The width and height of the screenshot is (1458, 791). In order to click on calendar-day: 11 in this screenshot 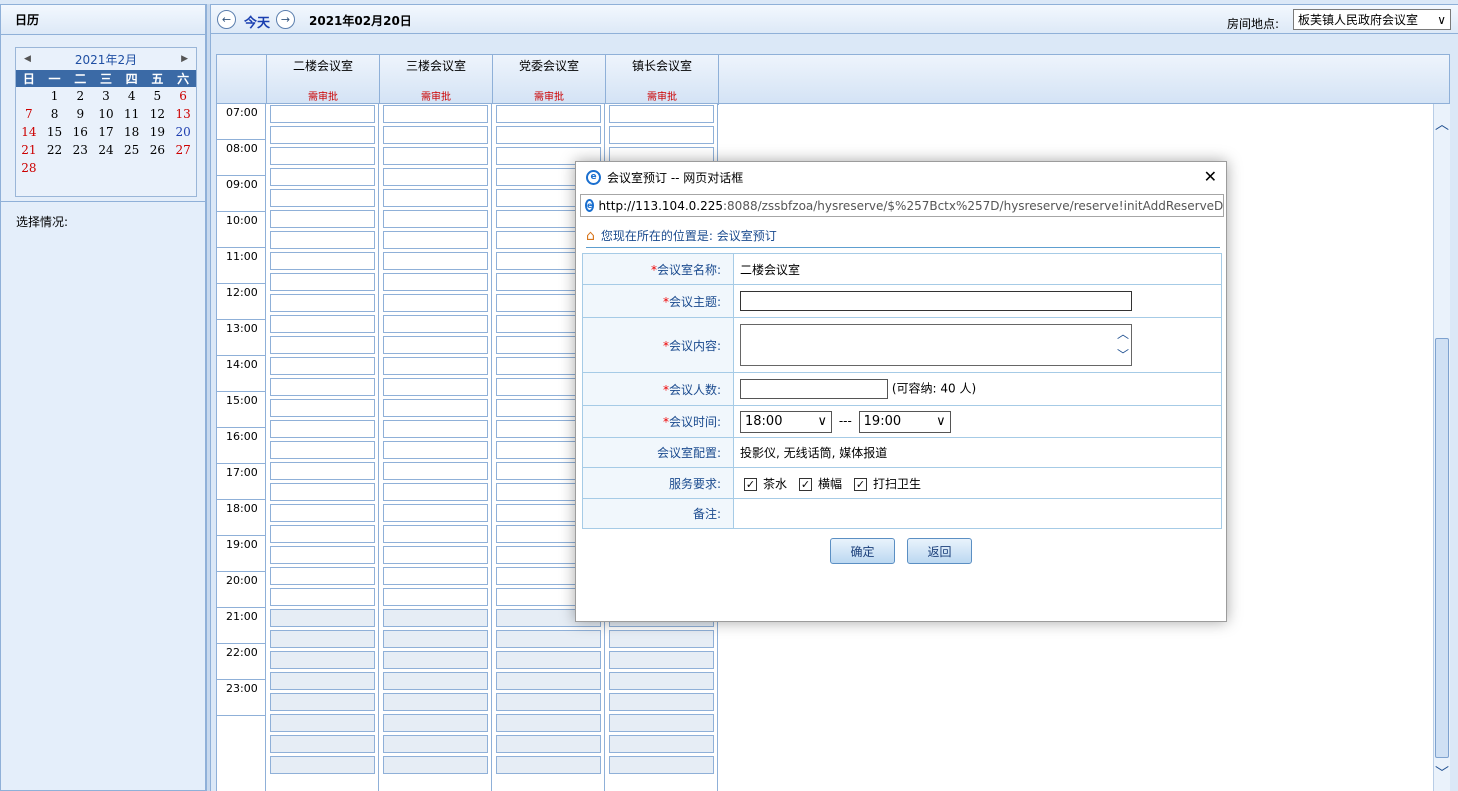, I will do `click(132, 114)`.